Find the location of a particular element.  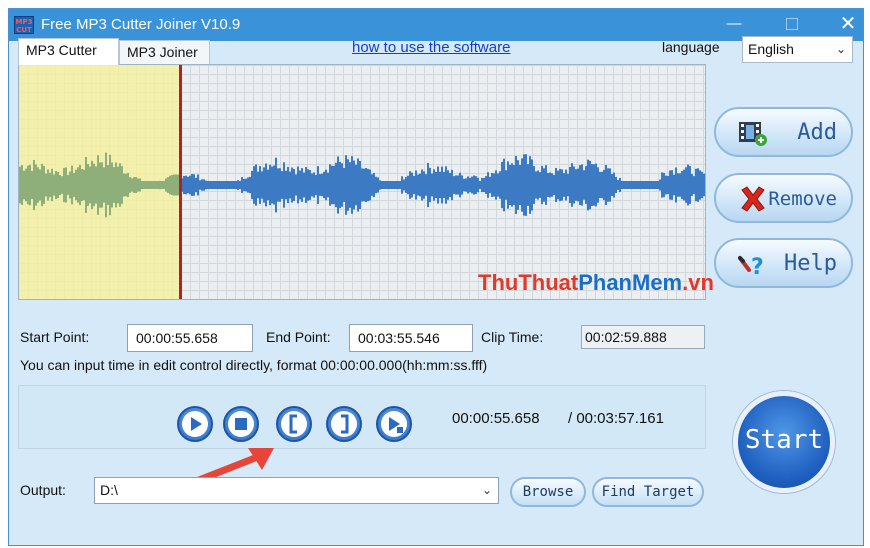

tab-mp3-cutter: MP3 Cutter is located at coordinates (68, 51).